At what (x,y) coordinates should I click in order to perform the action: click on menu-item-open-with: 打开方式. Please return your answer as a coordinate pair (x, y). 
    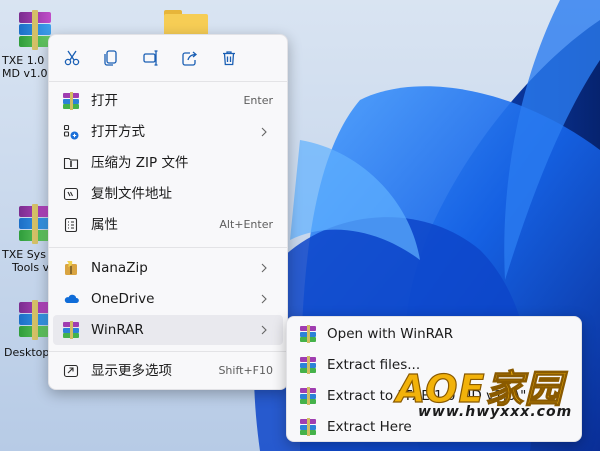
    Looking at the image, I should click on (168, 132).